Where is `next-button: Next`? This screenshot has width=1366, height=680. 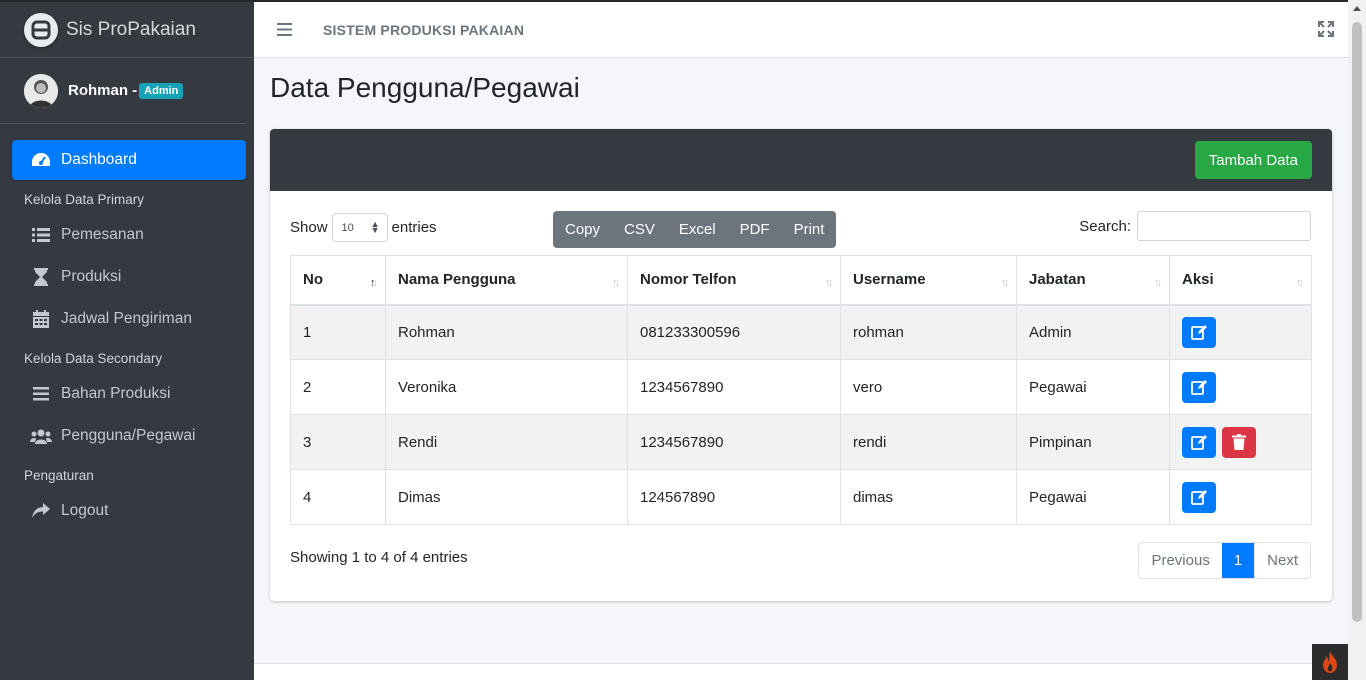 next-button: Next is located at coordinates (1282, 560).